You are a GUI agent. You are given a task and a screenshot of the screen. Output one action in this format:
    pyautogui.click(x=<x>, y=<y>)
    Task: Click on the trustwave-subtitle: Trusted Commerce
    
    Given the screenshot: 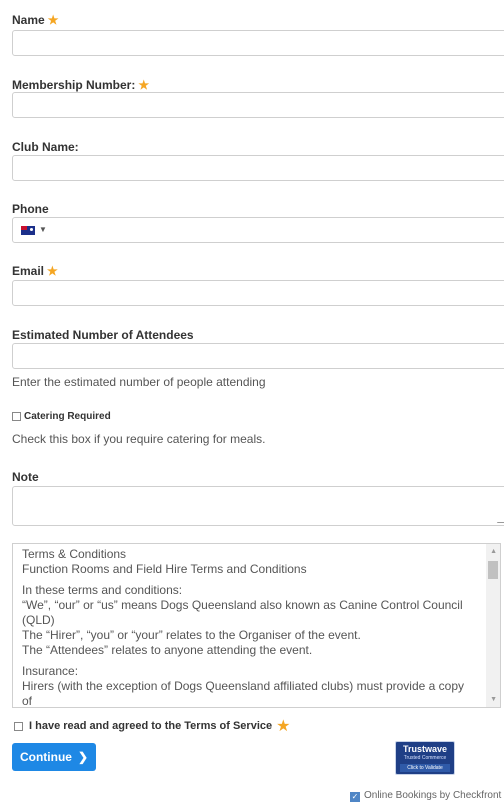 What is the action you would take?
    pyautogui.click(x=425, y=758)
    